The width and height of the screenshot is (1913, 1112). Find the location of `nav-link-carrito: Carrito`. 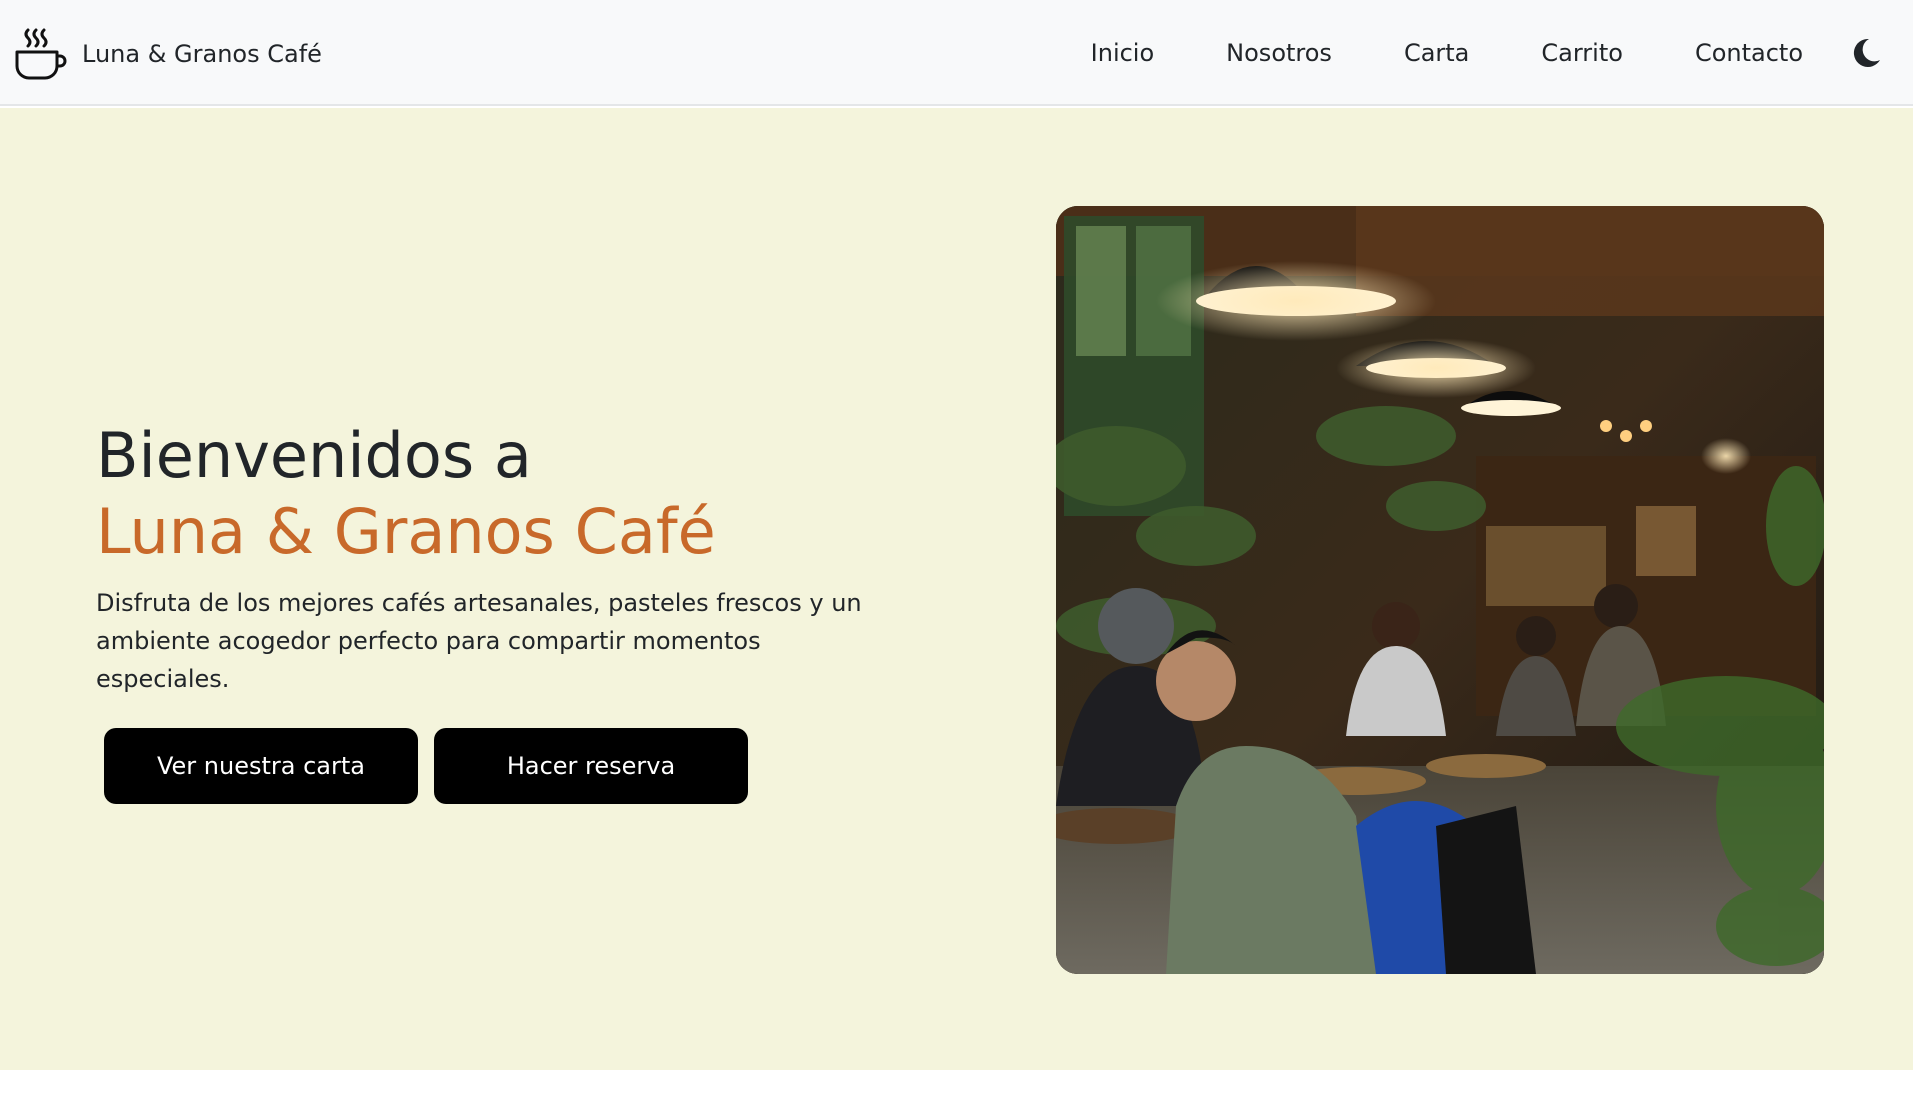

nav-link-carrito: Carrito is located at coordinates (1582, 53).